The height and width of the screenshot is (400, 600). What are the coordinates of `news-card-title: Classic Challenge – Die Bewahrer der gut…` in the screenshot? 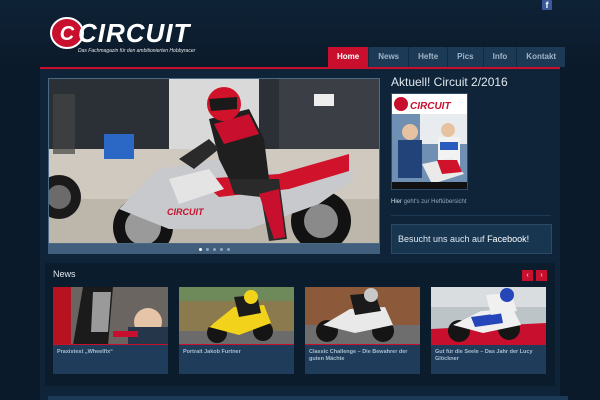 It's located at (362, 356).